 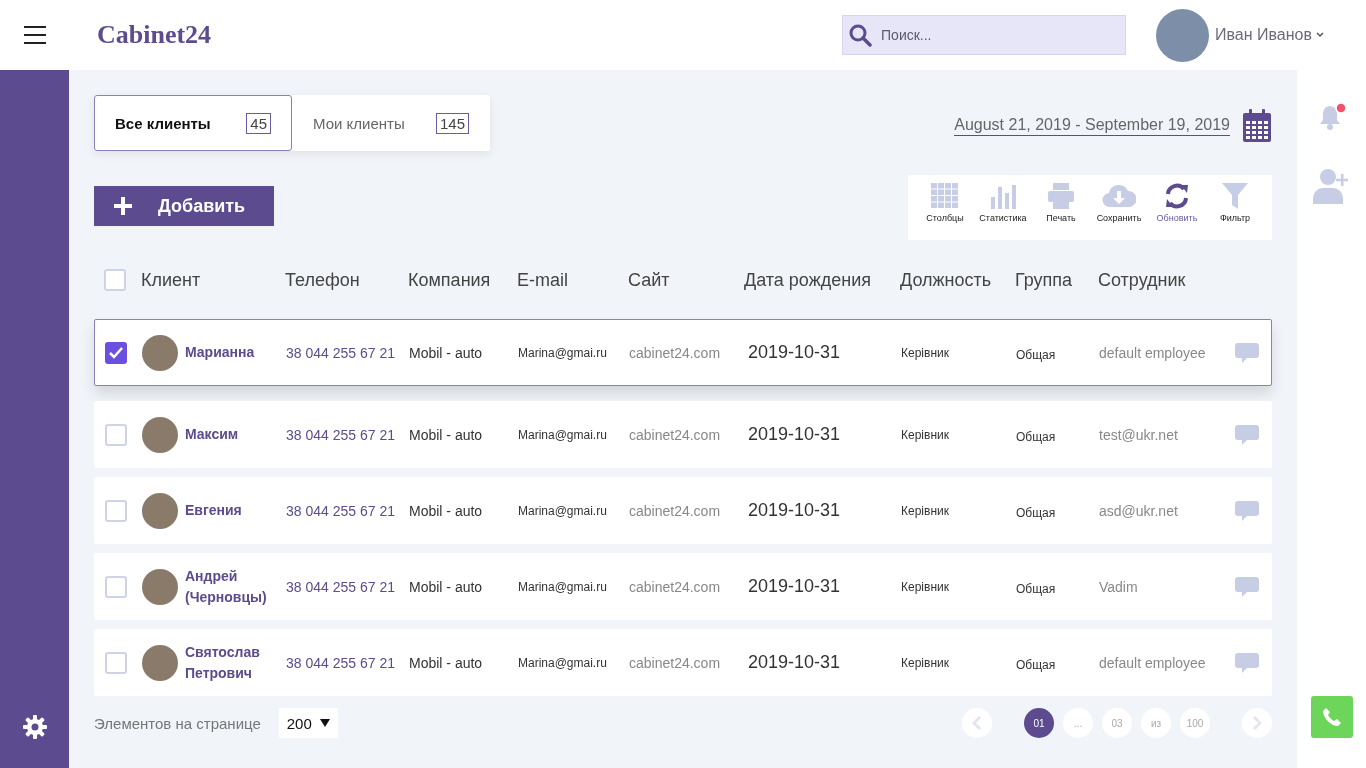 What do you see at coordinates (235, 586) in the screenshot?
I see `client-name: Андрей (Черновцы)` at bounding box center [235, 586].